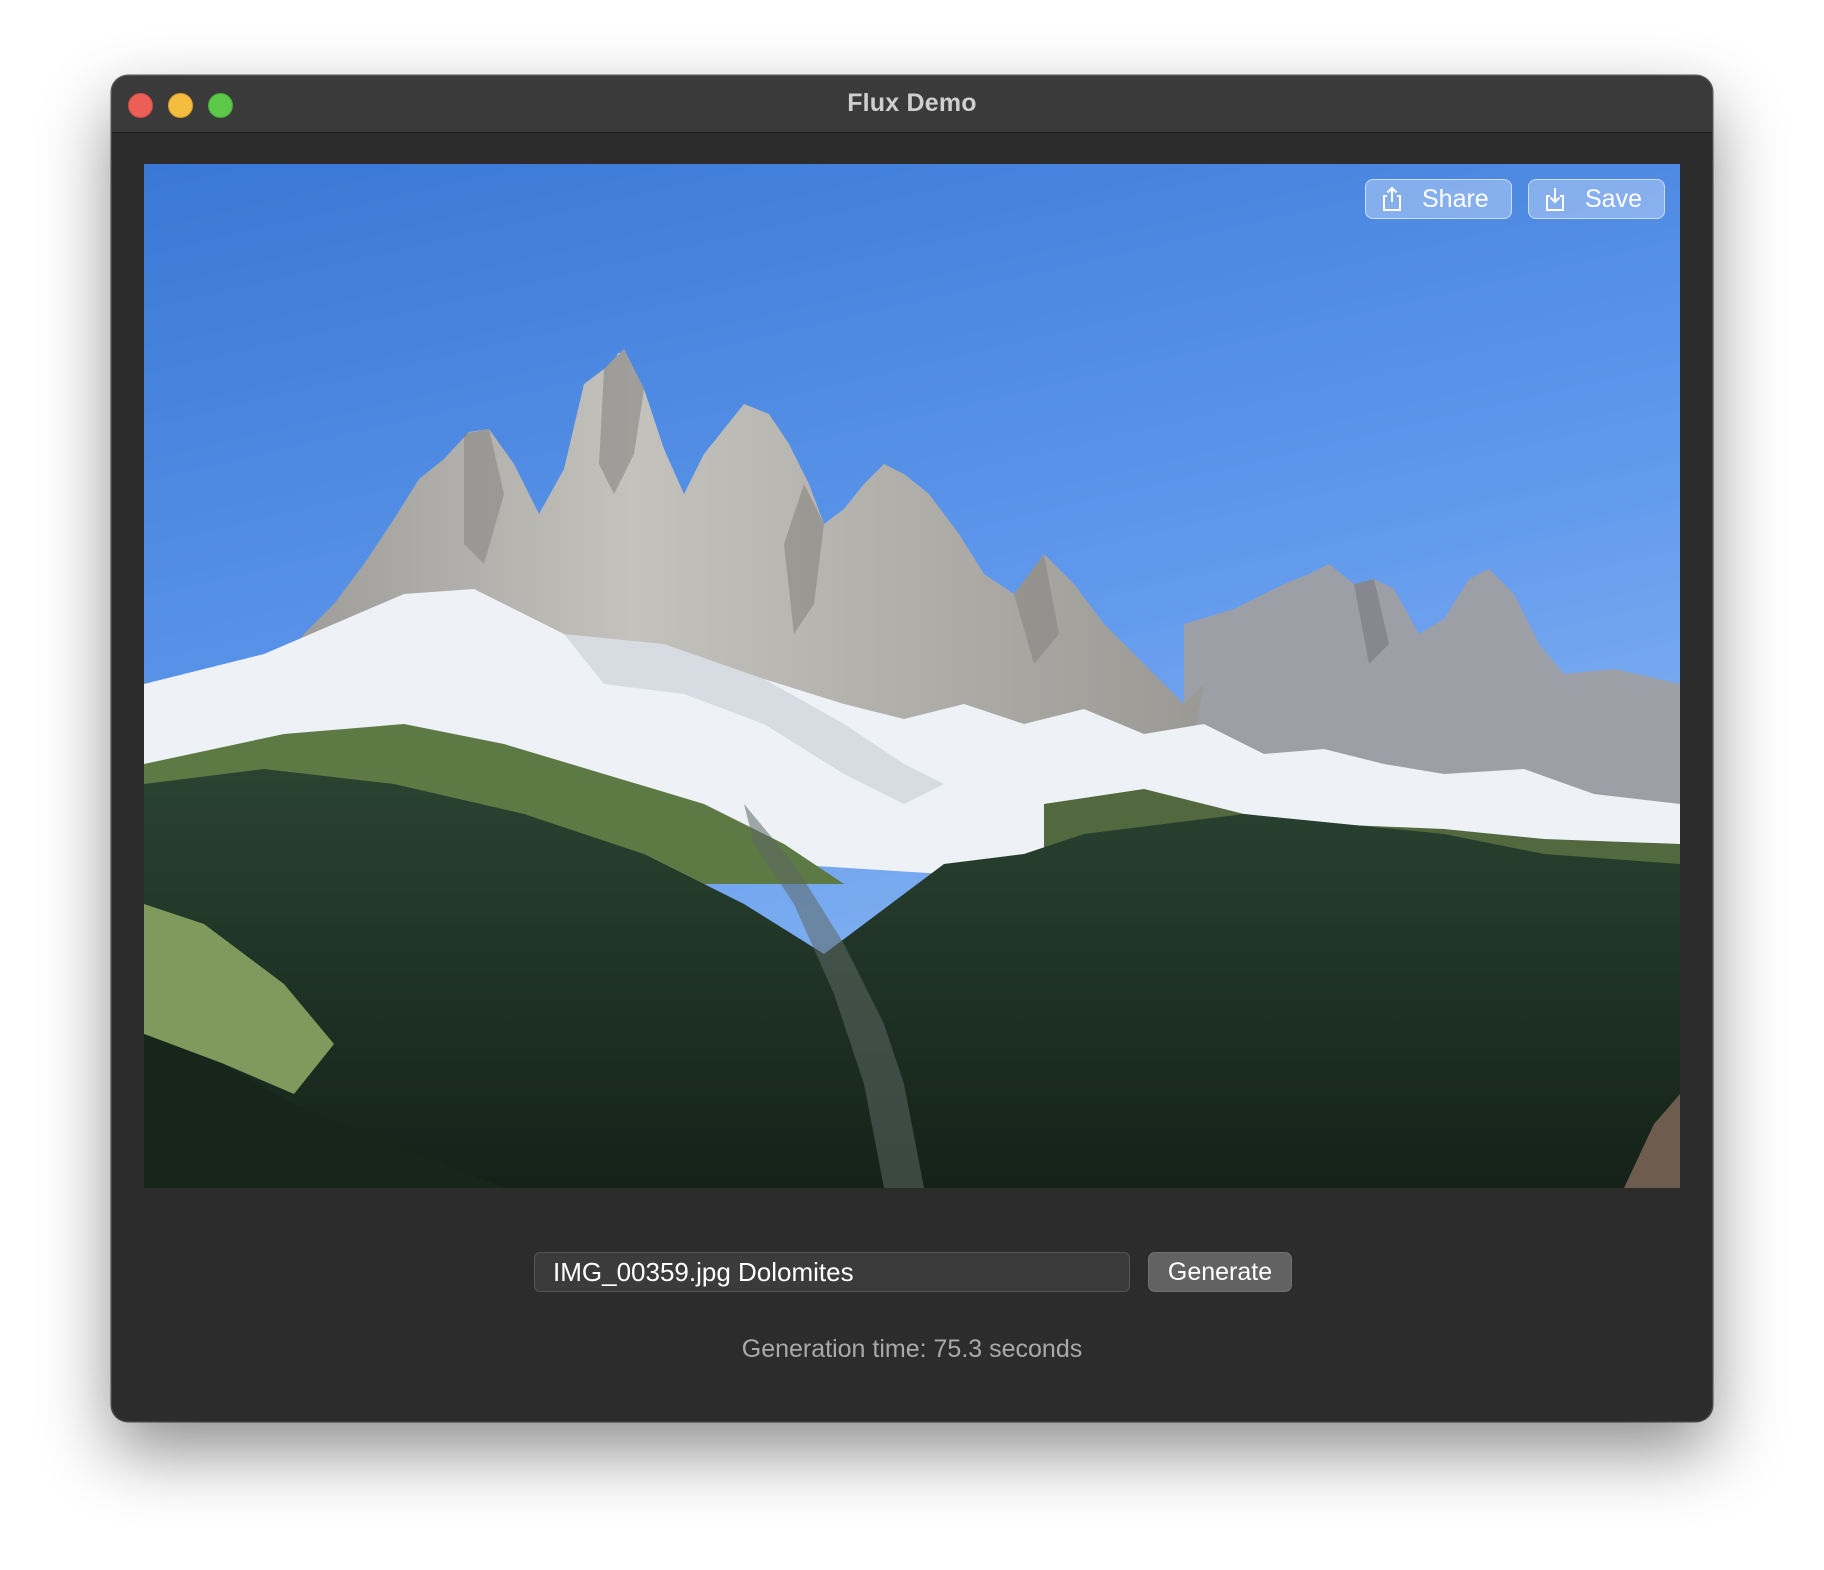 This screenshot has width=1824, height=1570. I want to click on share-button: Share, so click(1438, 199).